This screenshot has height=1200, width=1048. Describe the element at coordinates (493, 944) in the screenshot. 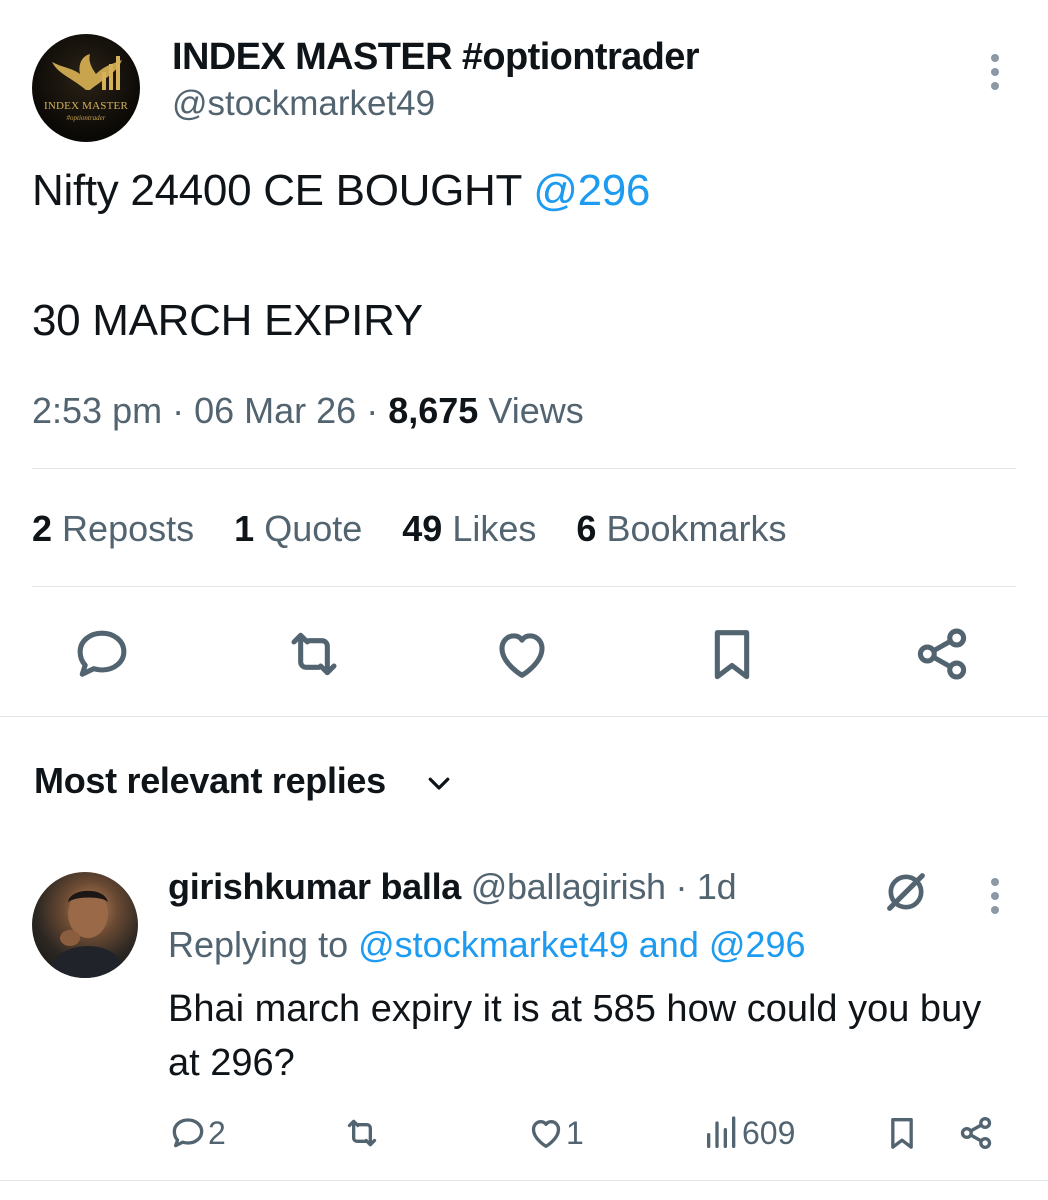

I see `replying-mention-1: @stockmarket49` at that location.